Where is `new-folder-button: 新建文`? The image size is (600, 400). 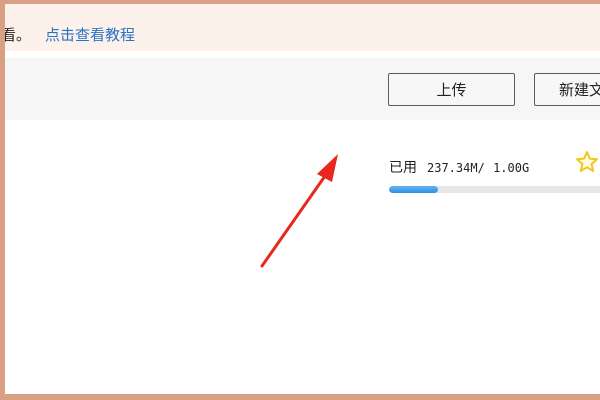 new-folder-button: 新建文 is located at coordinates (567, 89).